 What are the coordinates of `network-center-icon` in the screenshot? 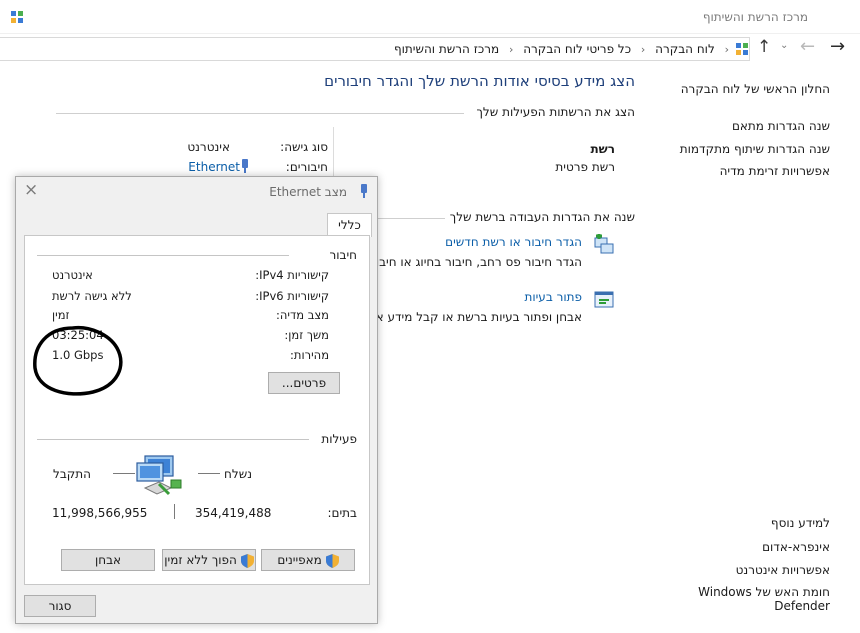 It's located at (17, 17).